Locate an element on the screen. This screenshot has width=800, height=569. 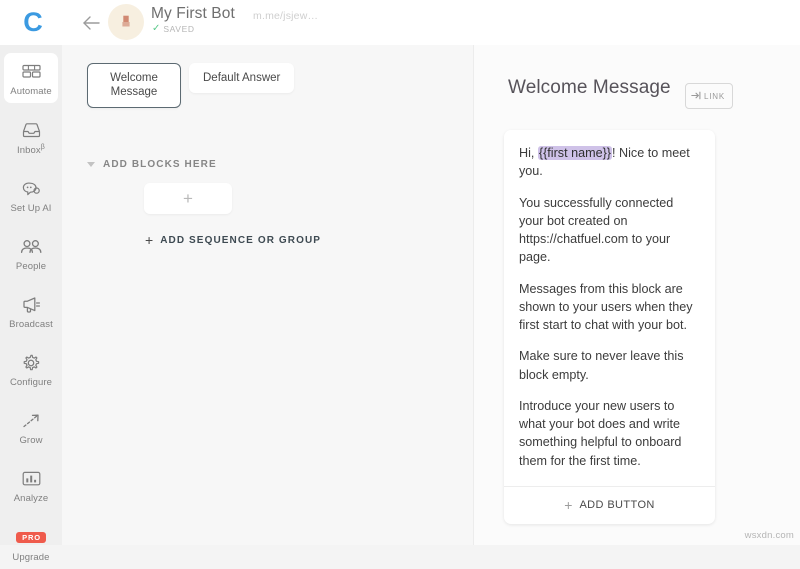
greeting-prefix: Hi, is located at coordinates (528, 153).